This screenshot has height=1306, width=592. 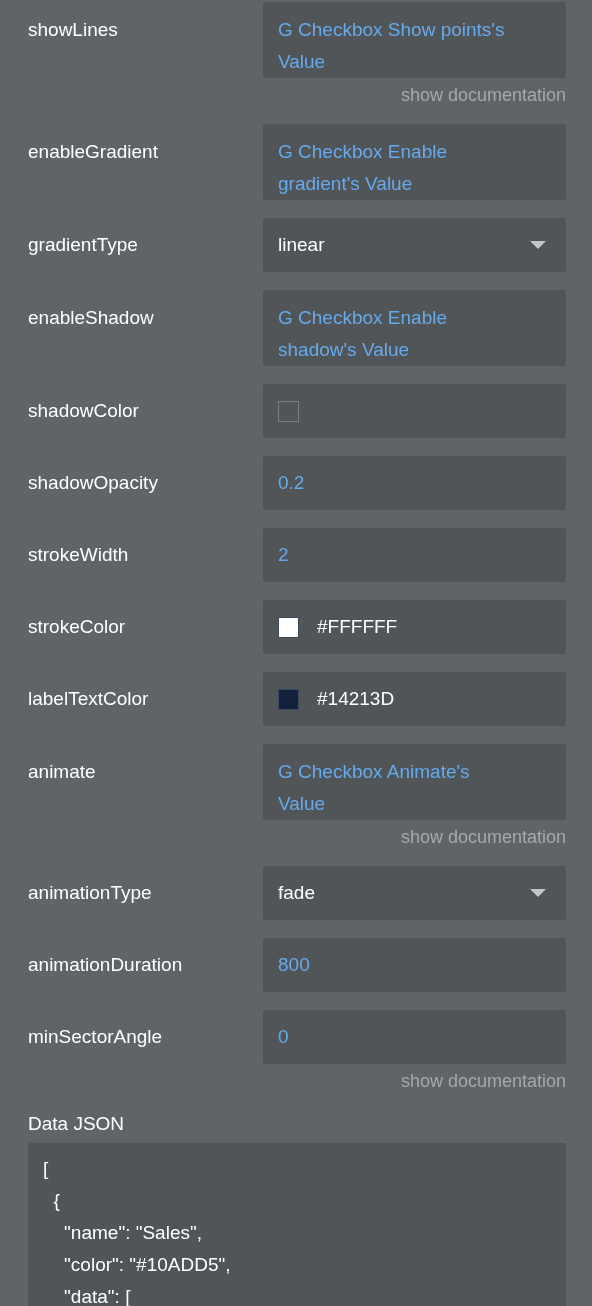 I want to click on json-line: {, so click(x=56, y=1200).